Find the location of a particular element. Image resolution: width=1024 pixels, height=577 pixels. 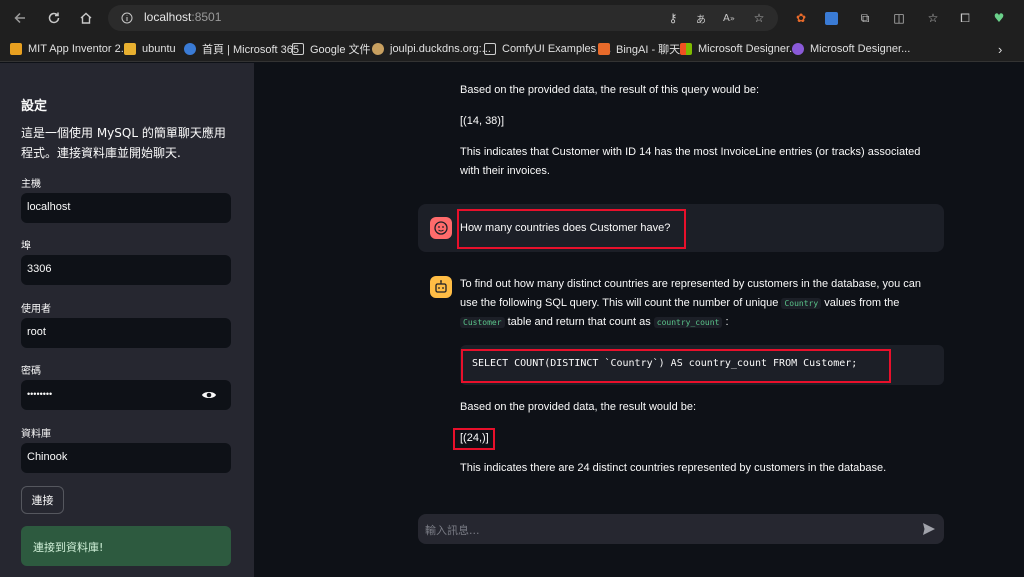

host-value: localhost is located at coordinates (49, 207).